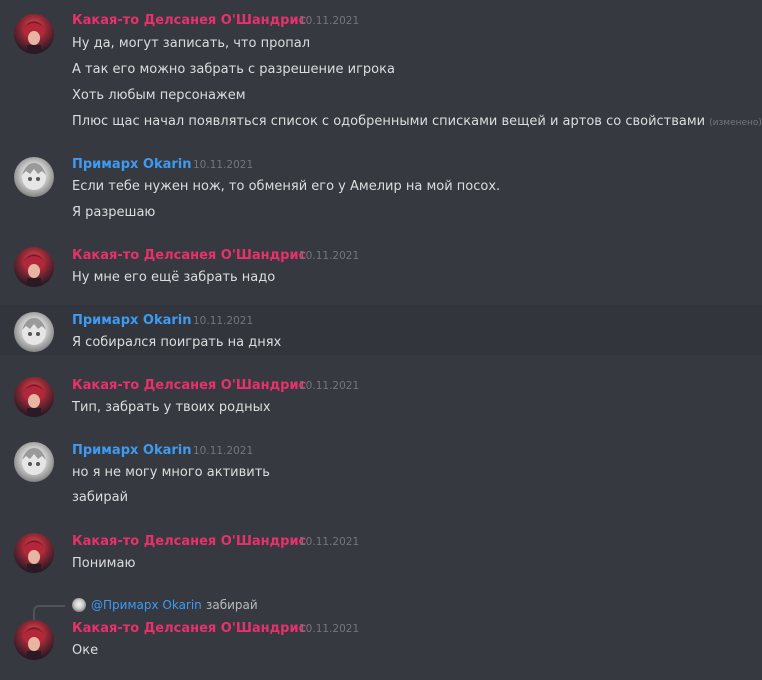 The height and width of the screenshot is (680, 762). I want to click on reply-connector, so click(49, 612).